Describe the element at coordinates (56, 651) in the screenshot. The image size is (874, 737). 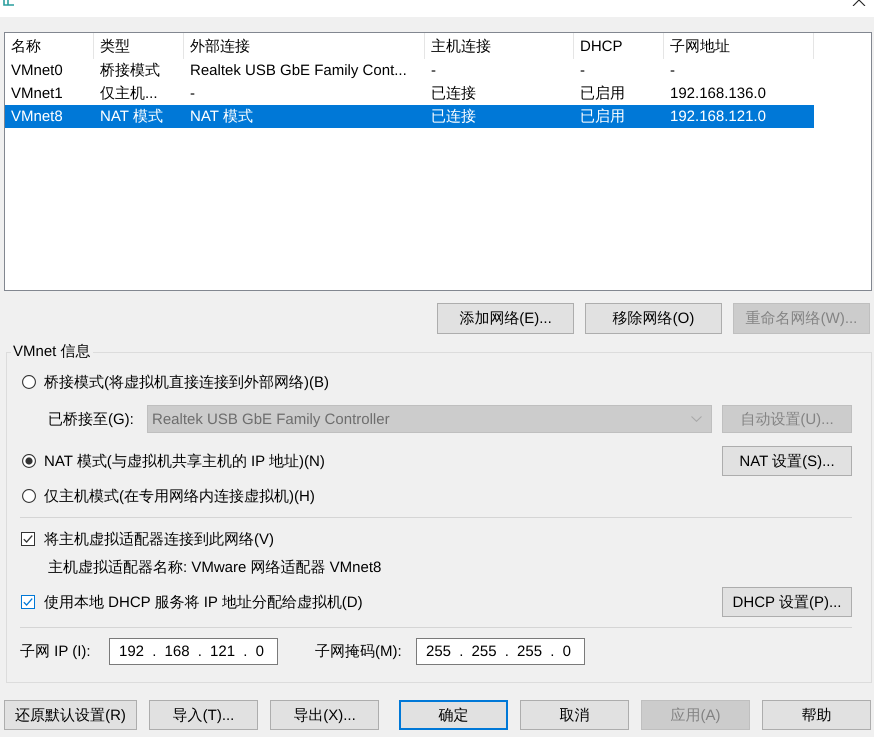
I see `field-label: 子网 IP (I):` at that location.